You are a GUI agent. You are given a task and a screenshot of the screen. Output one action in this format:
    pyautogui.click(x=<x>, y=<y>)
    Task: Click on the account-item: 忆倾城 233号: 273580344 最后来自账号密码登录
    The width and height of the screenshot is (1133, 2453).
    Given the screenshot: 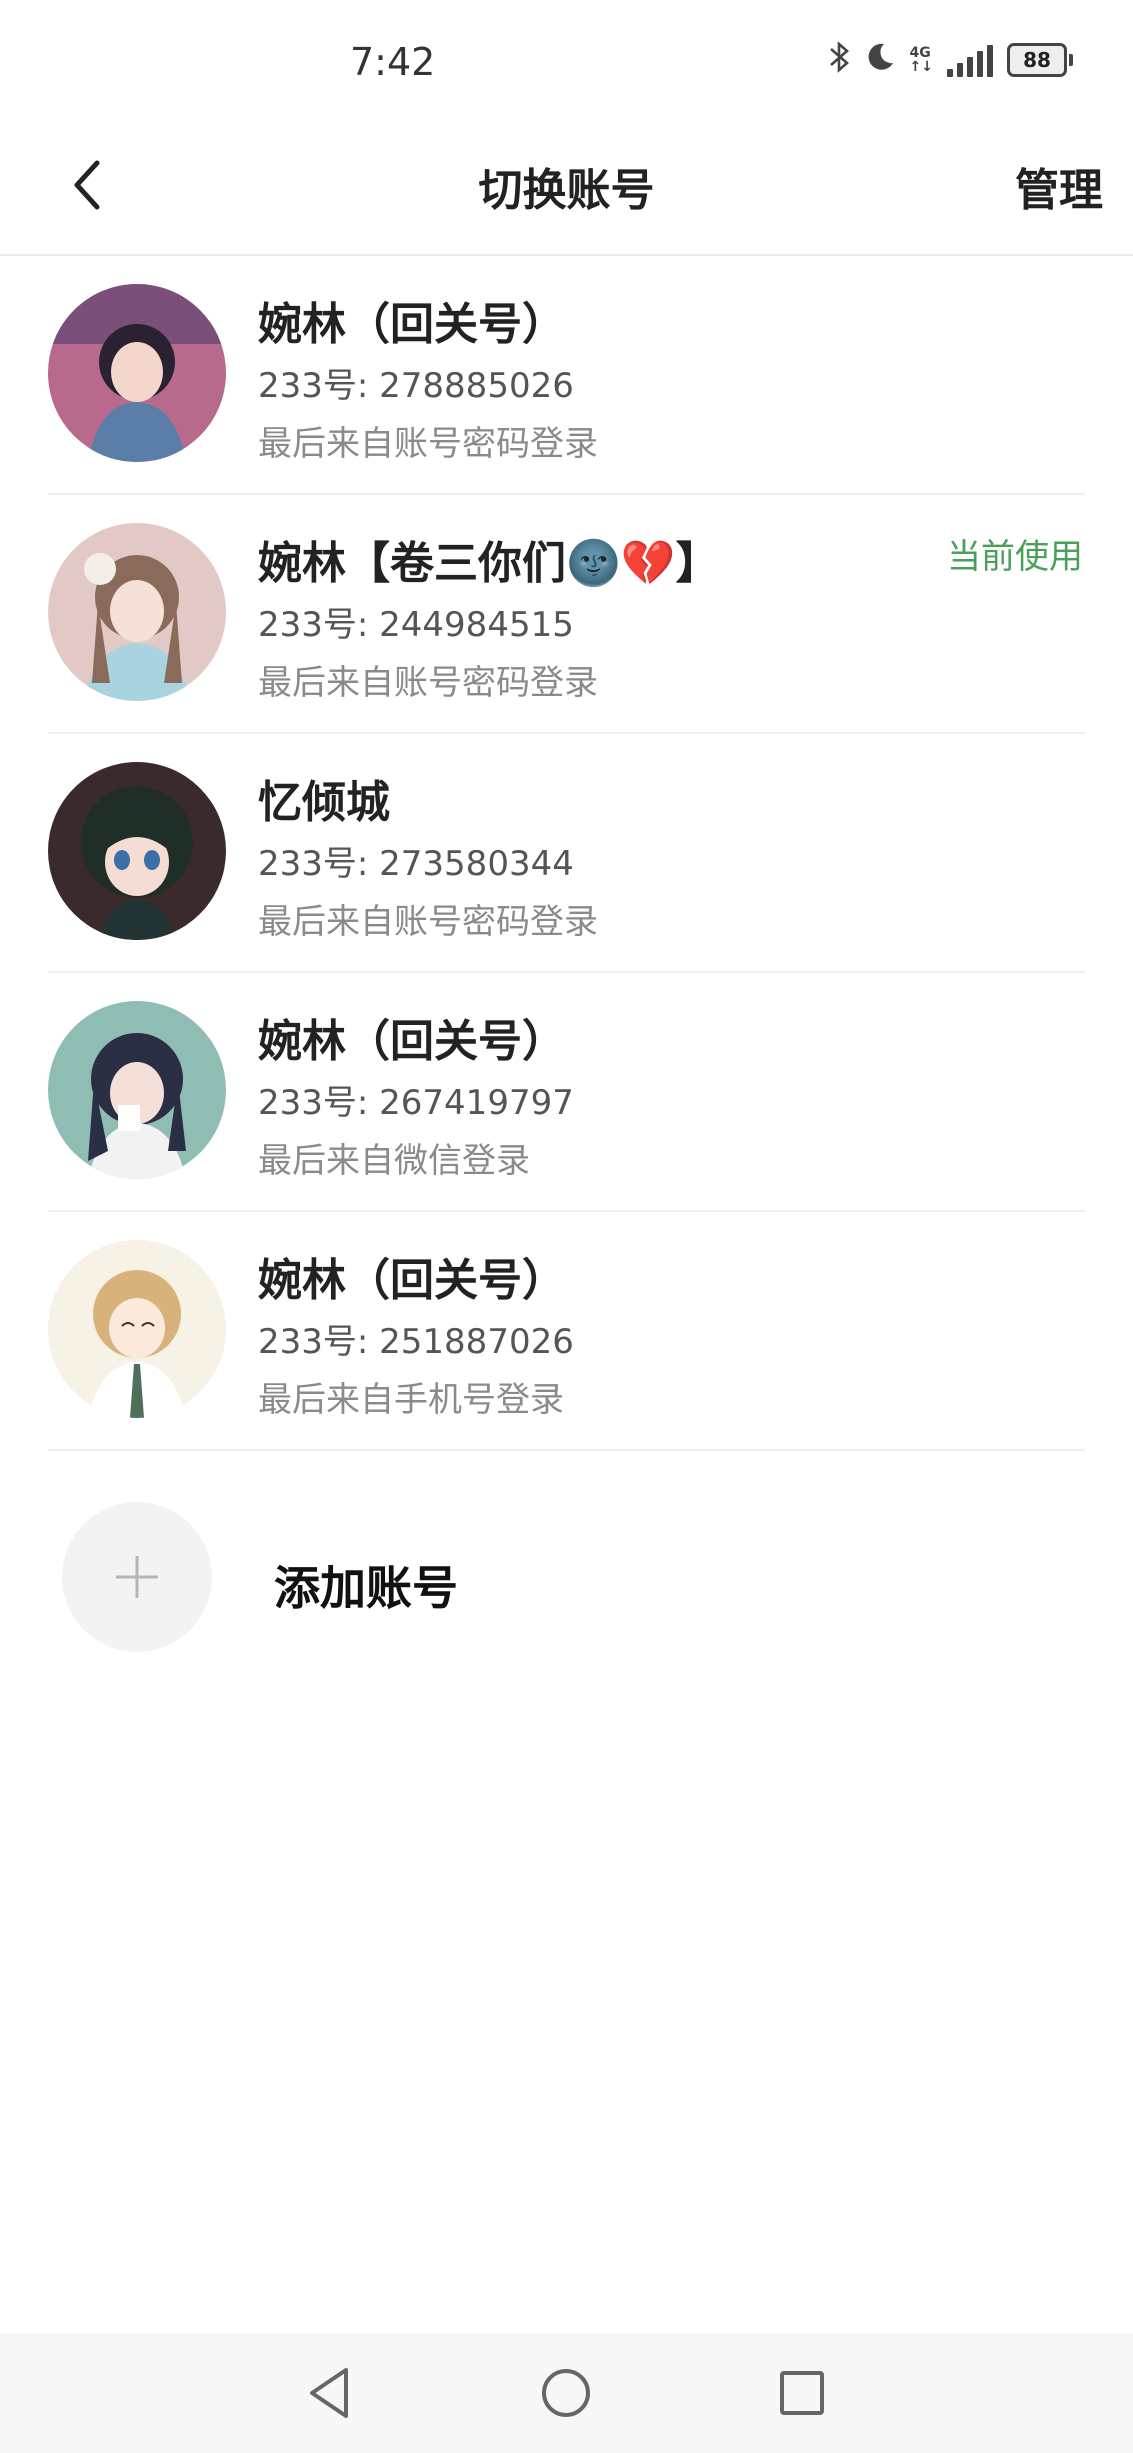 What is the action you would take?
    pyautogui.click(x=566, y=853)
    